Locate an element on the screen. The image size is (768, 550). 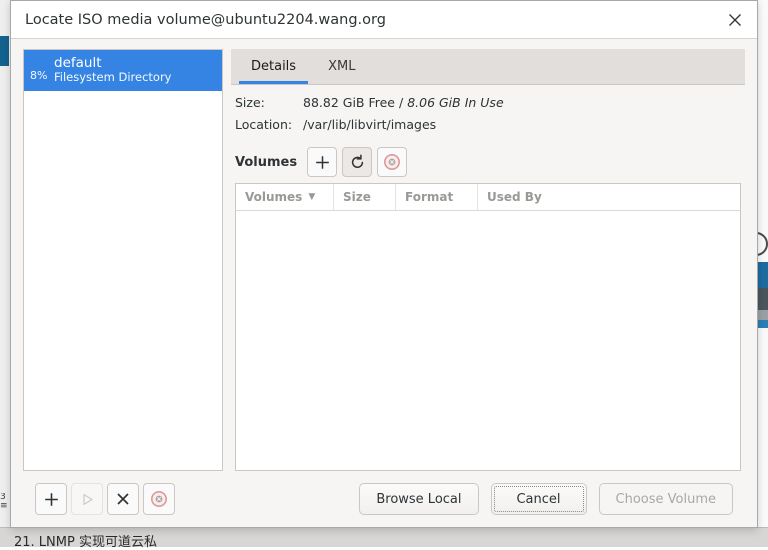
background-taskbar-label: 21. LNMP 实现可道云私 is located at coordinates (134, 540).